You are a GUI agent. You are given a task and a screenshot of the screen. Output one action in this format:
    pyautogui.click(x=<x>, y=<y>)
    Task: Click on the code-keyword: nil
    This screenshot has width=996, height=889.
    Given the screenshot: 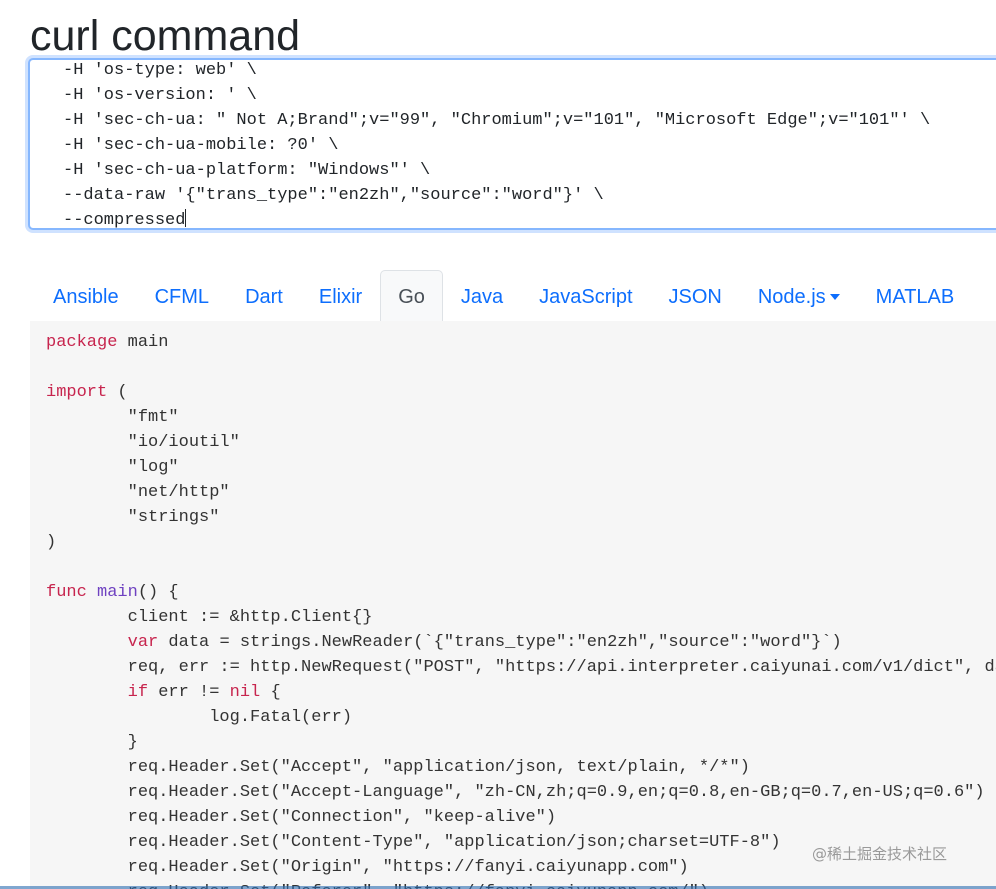 What is the action you would take?
    pyautogui.click(x=245, y=692)
    